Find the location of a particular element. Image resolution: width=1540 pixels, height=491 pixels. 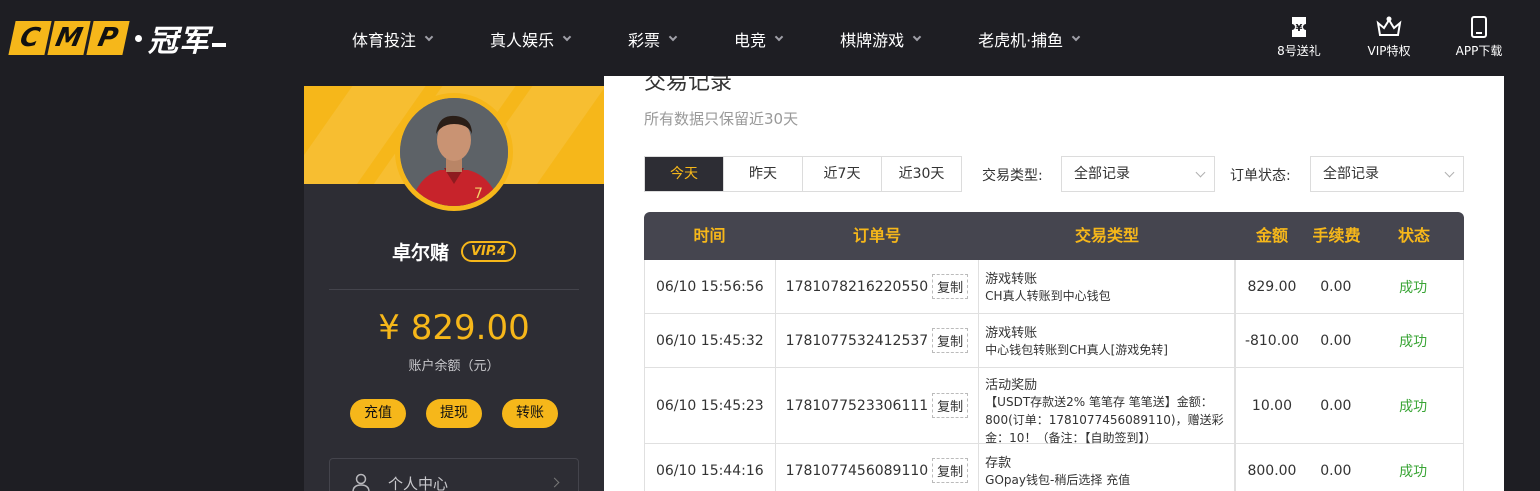

nav-label: 真人娱乐 is located at coordinates (522, 40).